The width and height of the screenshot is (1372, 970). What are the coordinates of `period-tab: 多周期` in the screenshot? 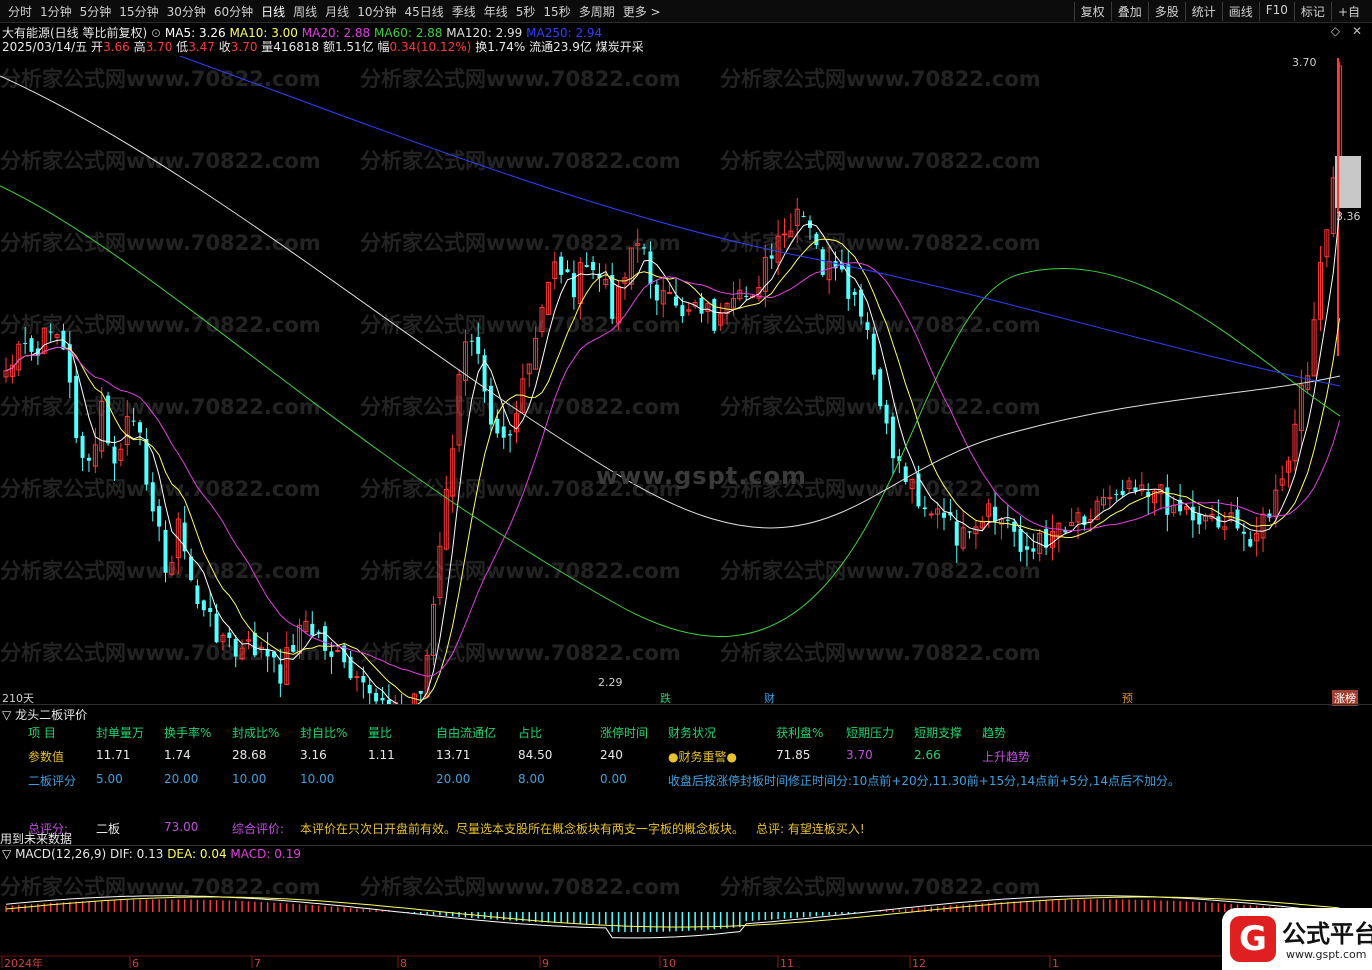 It's located at (597, 11).